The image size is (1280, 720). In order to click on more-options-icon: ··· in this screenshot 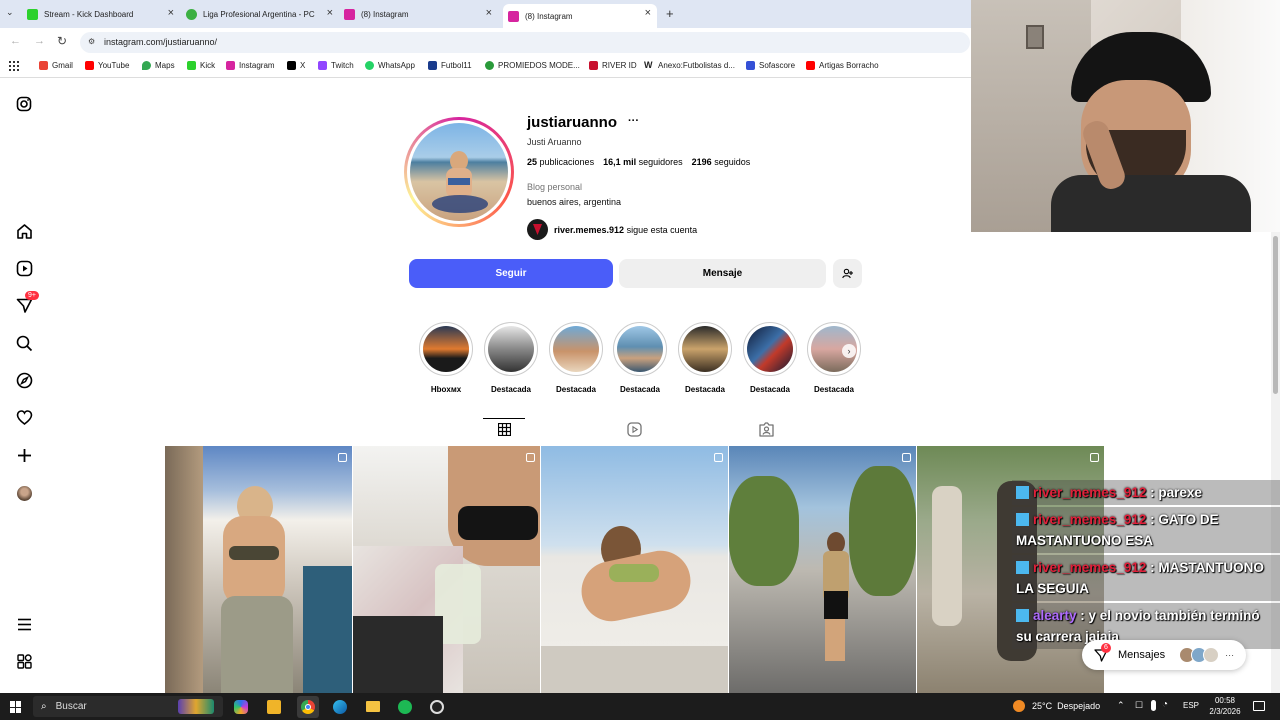, I will do `click(633, 121)`.